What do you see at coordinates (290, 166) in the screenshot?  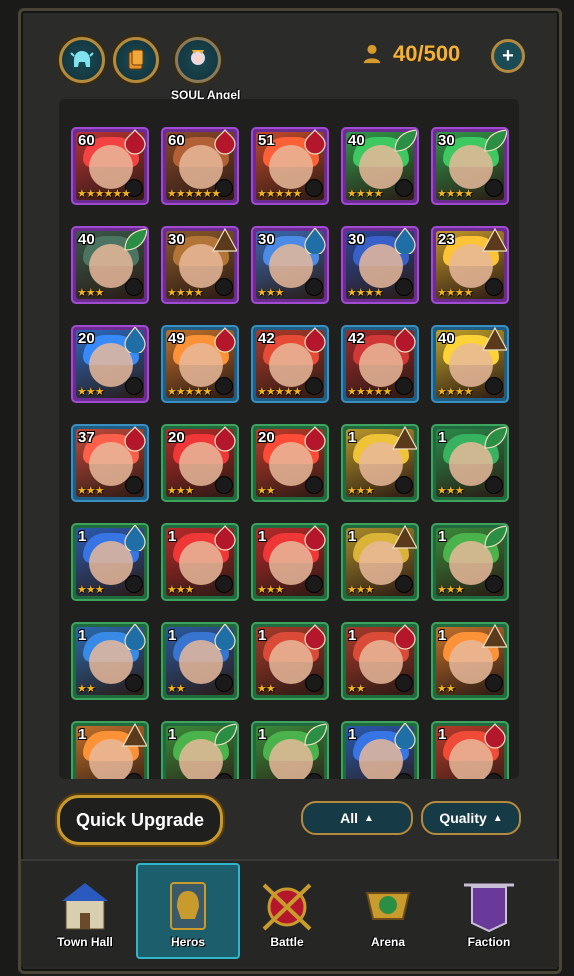 I see `hero-card: 51 ★★★★★` at bounding box center [290, 166].